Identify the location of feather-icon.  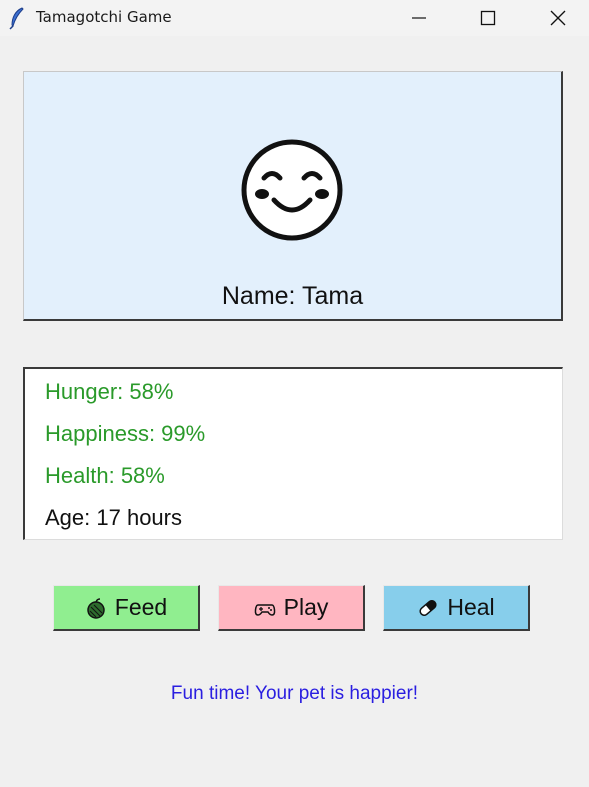
(17, 18).